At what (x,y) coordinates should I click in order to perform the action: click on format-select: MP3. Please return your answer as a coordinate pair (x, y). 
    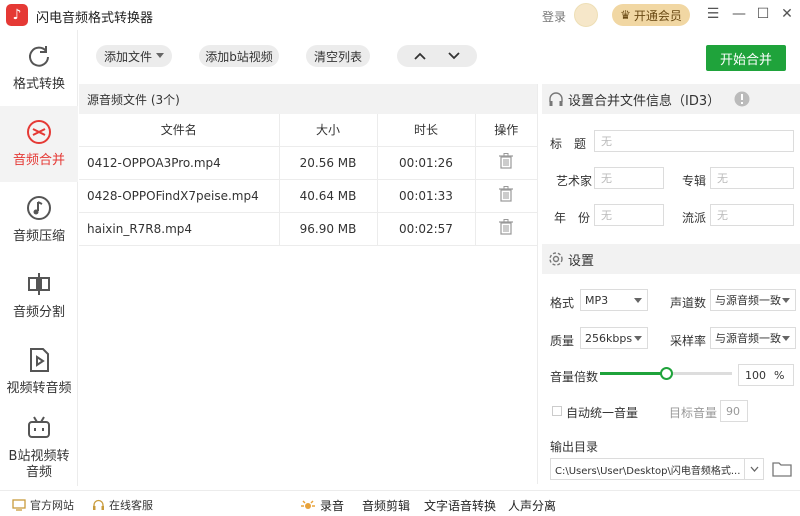
    Looking at the image, I should click on (614, 300).